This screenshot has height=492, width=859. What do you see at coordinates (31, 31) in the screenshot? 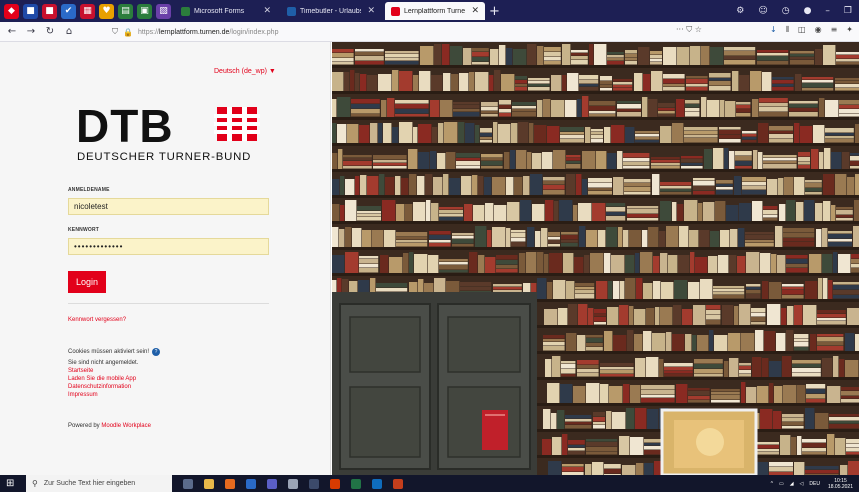
I see `forward-icon: →` at bounding box center [31, 31].